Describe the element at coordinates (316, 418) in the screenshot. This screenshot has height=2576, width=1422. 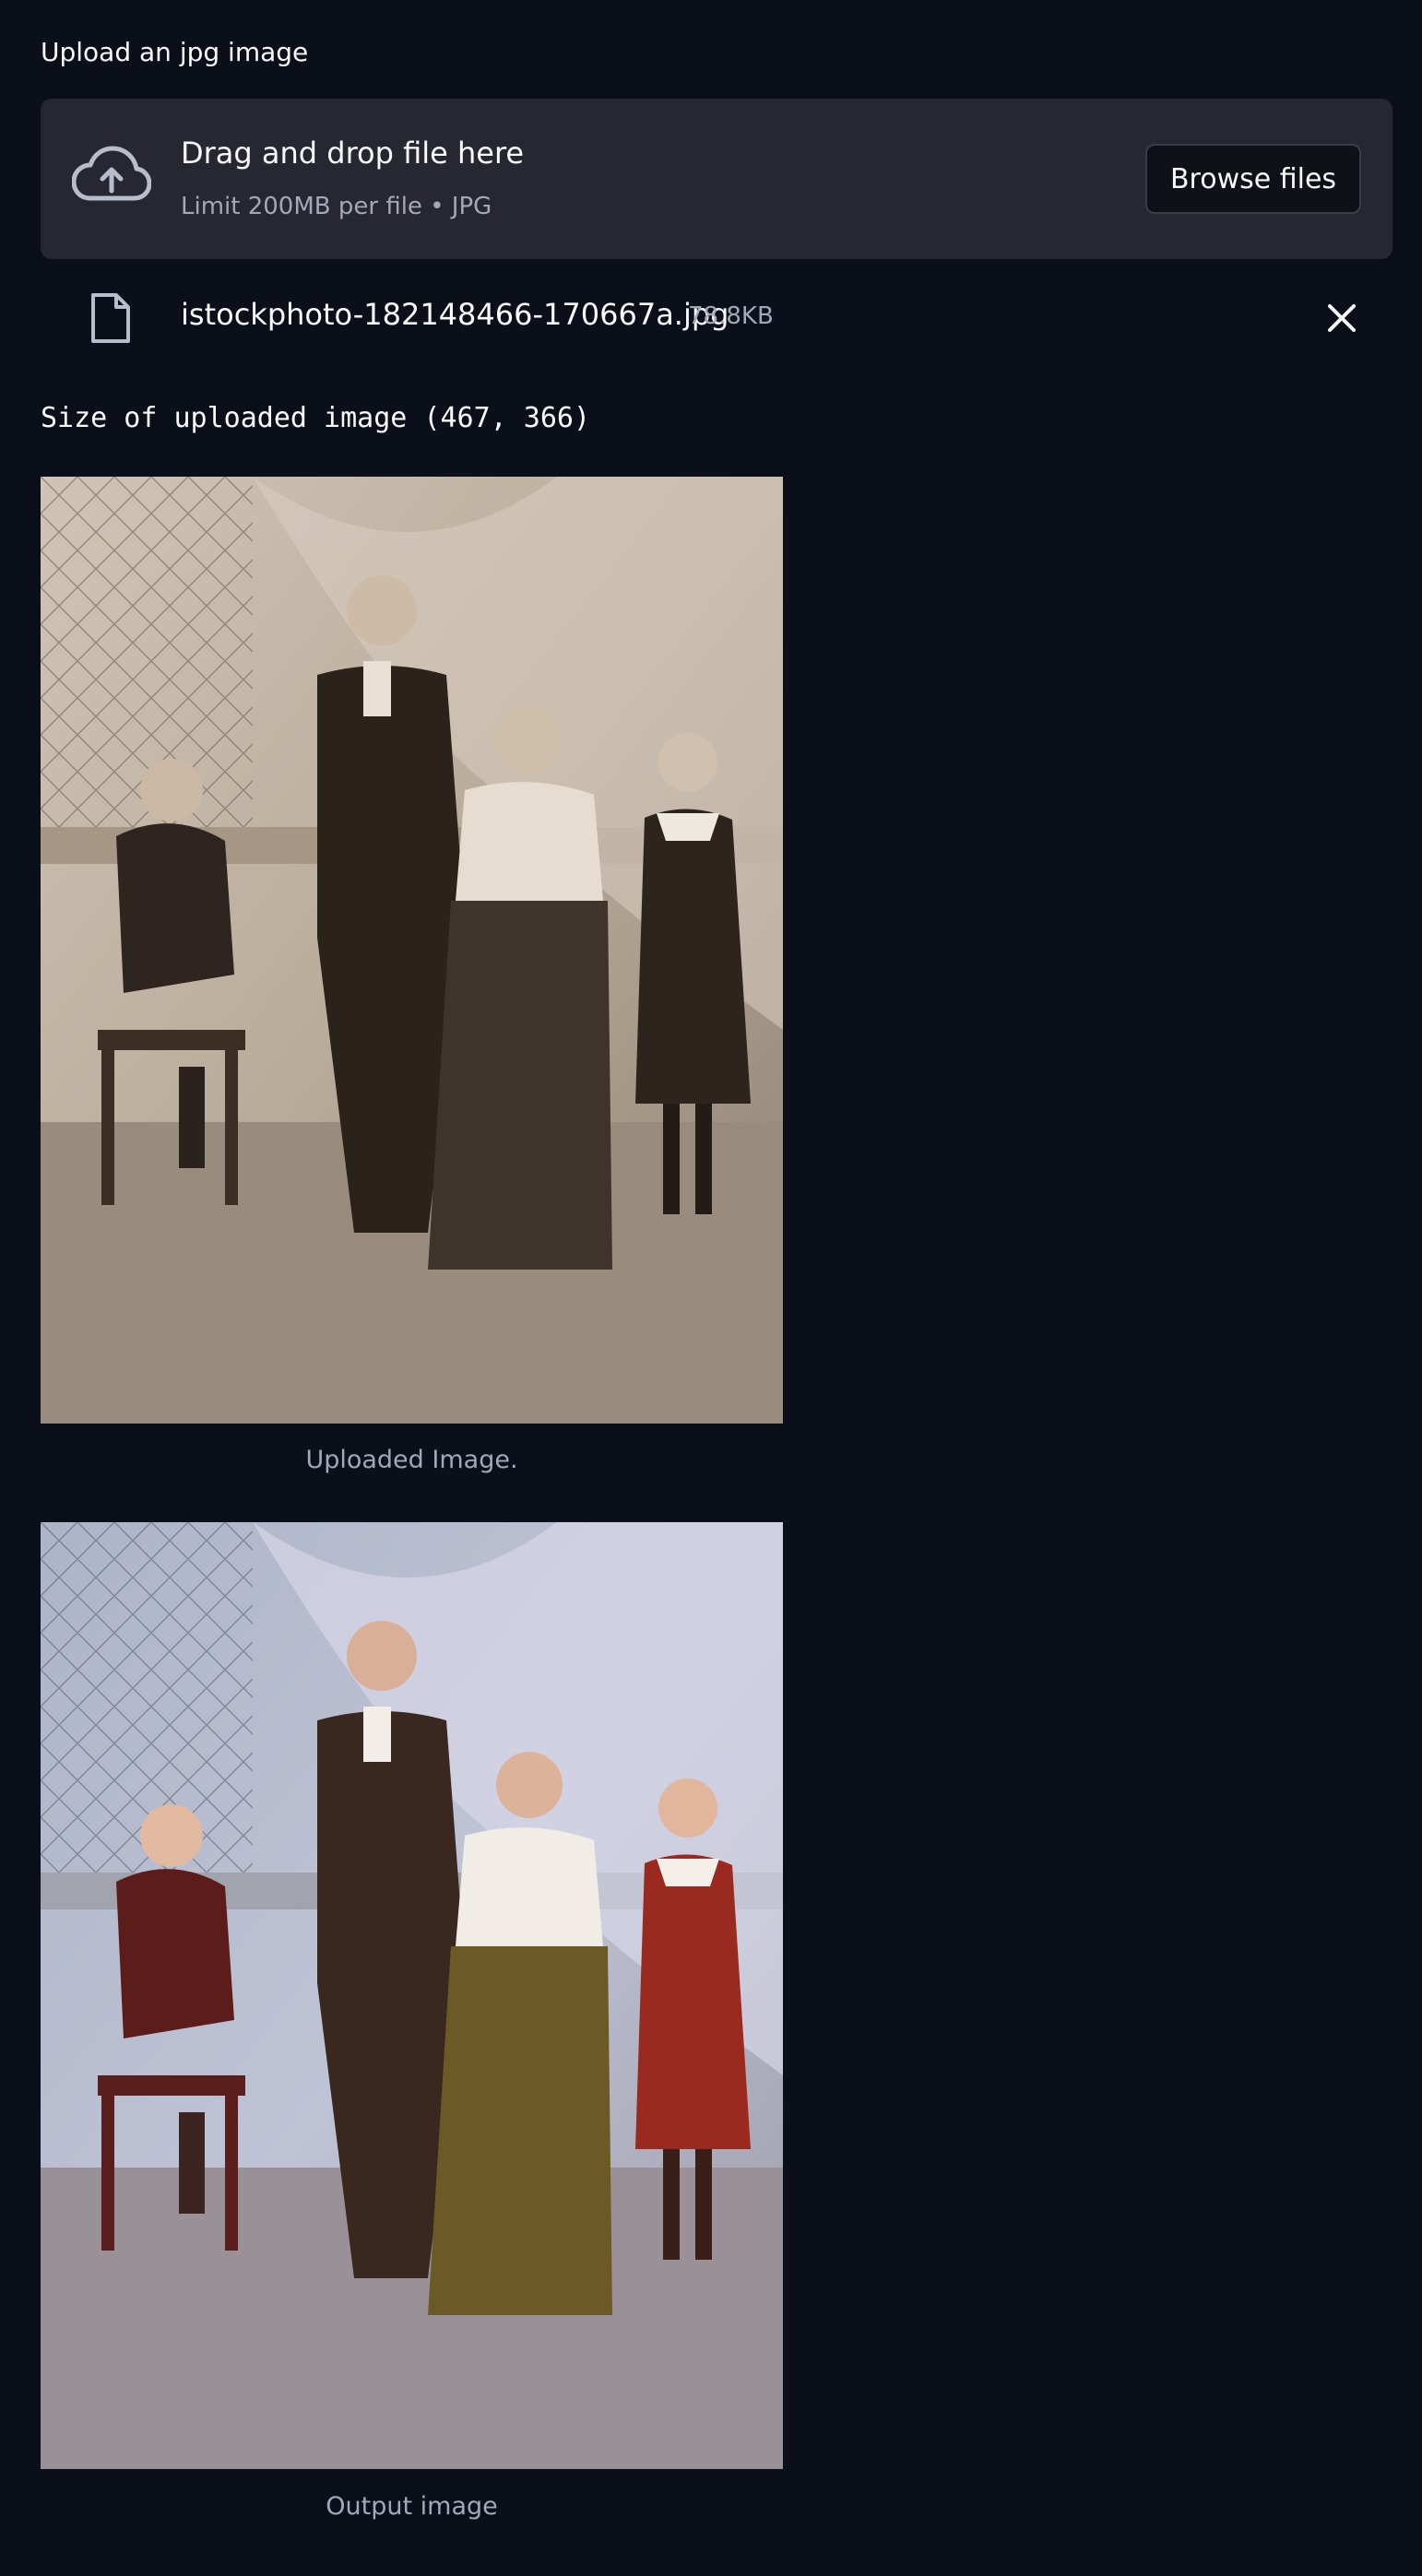
I see `image-size-text: Size of uploaded image (467, 366)` at that location.